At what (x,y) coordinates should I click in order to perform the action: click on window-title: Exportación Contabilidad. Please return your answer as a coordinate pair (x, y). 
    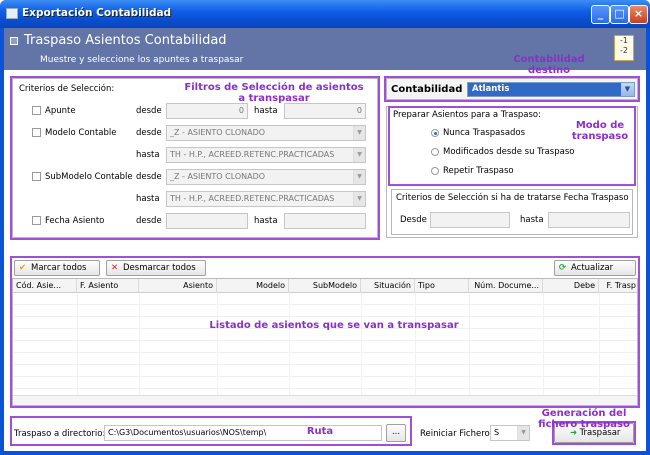
    Looking at the image, I should click on (97, 13).